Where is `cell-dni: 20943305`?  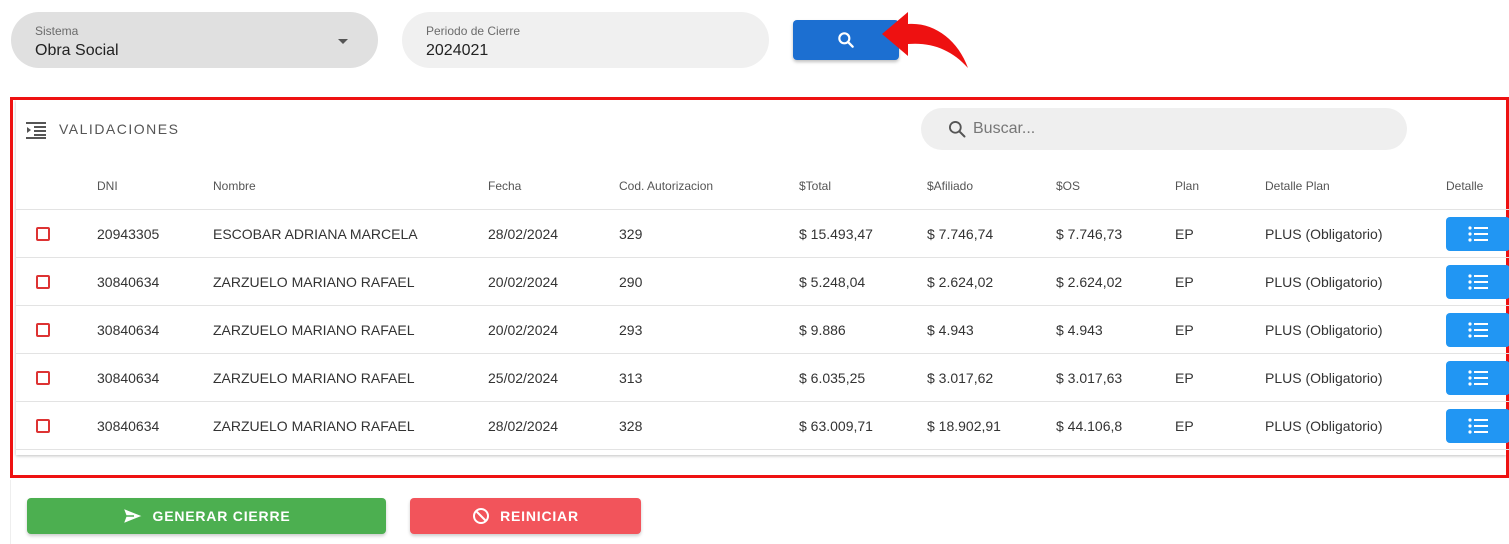
cell-dni: 20943305 is located at coordinates (128, 234).